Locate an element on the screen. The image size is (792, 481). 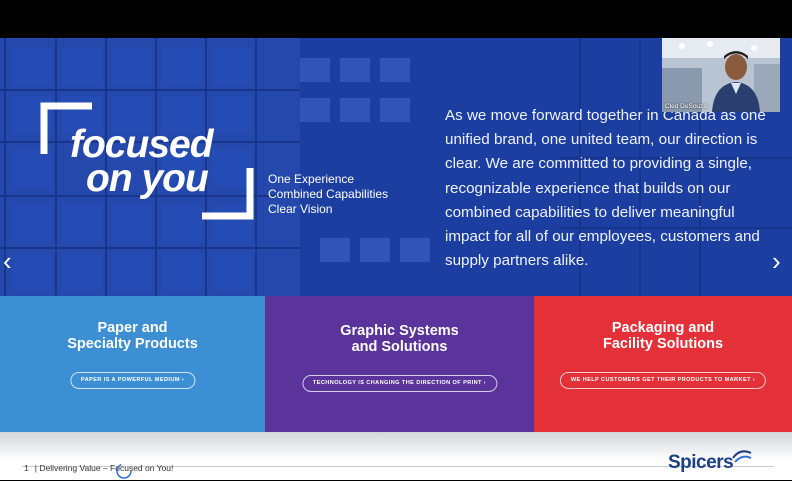
paper-medium-button: PAPER IS A POWERFUL MEDIUM › is located at coordinates (132, 380).